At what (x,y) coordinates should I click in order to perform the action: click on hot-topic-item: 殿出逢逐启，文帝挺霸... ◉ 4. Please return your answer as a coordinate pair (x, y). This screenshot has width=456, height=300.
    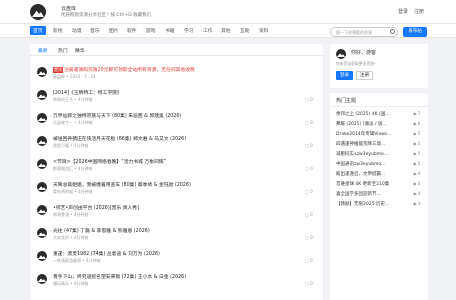
    Looking at the image, I should click on (380, 175).